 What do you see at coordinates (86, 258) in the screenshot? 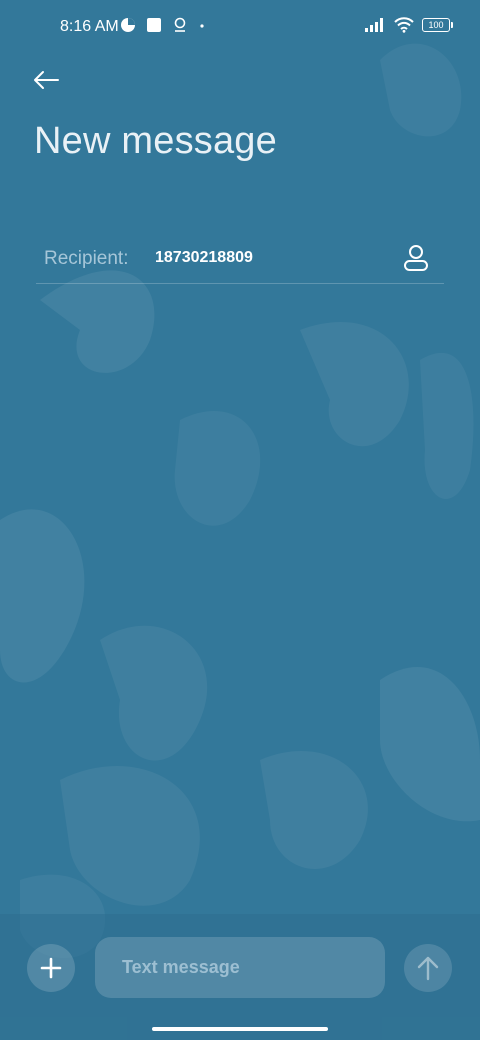
I see `recipient-label: Recipient:` at bounding box center [86, 258].